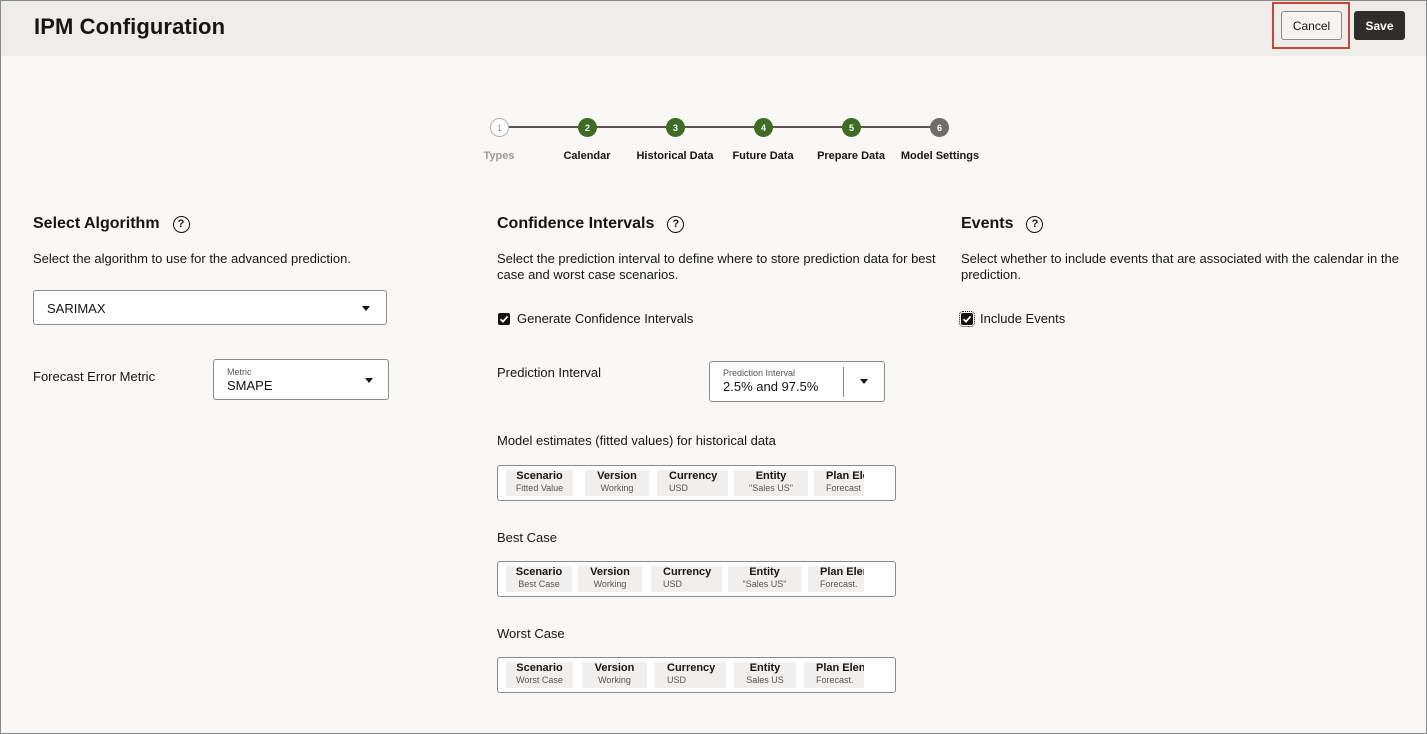 Image resolution: width=1427 pixels, height=734 pixels. I want to click on prediction-interval-select: Prediction Interval 2.5% and 97.5%, so click(797, 381).